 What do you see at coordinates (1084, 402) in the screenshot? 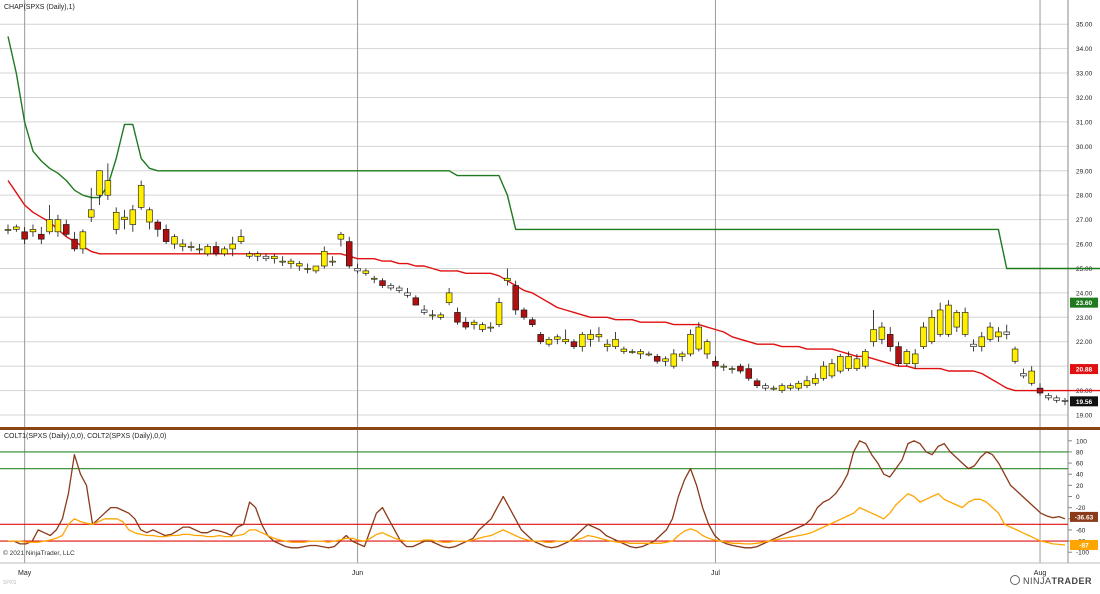
I see `price-value-tag-label: 19.56` at bounding box center [1084, 402].